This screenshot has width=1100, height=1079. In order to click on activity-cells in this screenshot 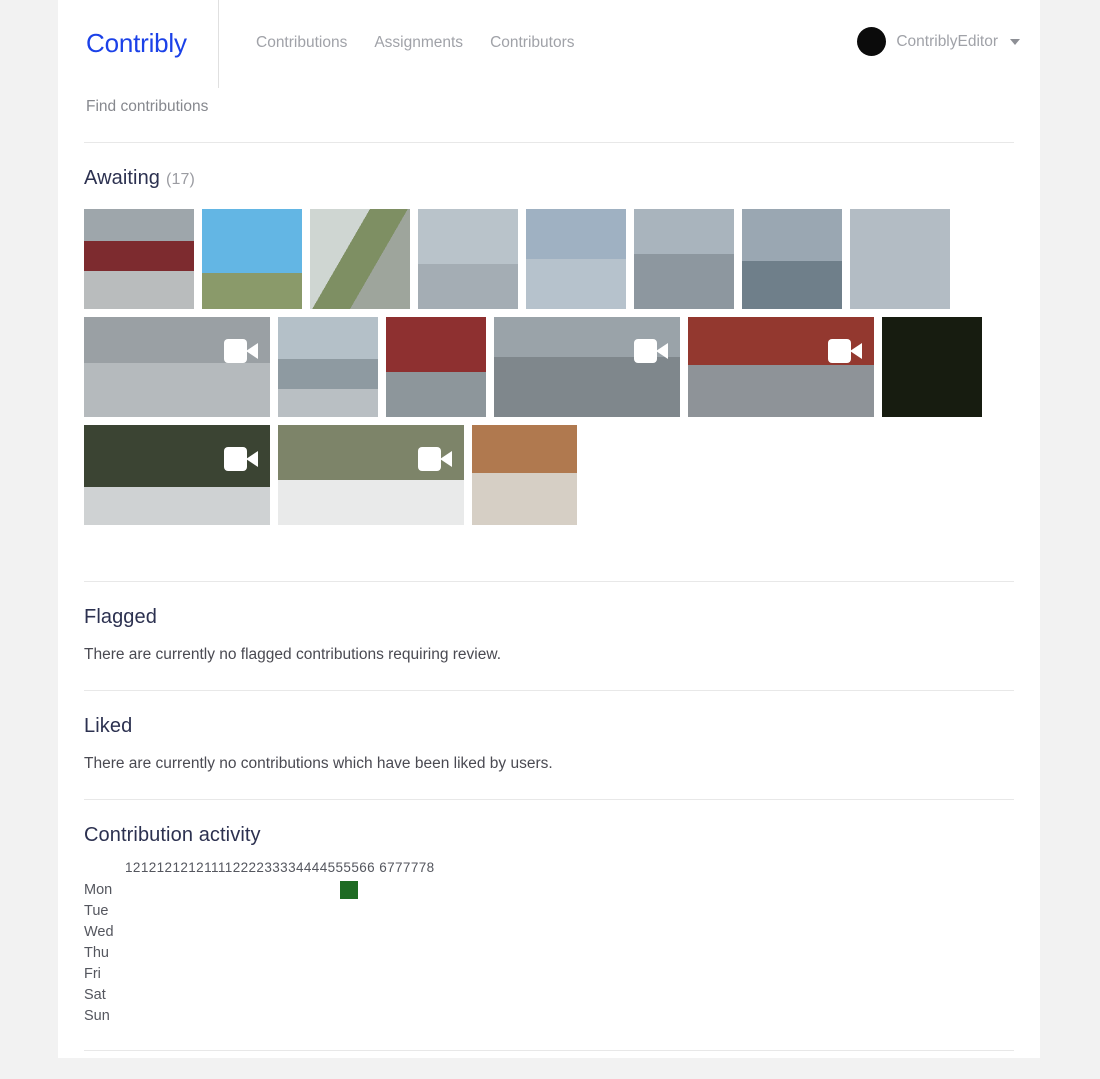, I will do `click(569, 953)`.